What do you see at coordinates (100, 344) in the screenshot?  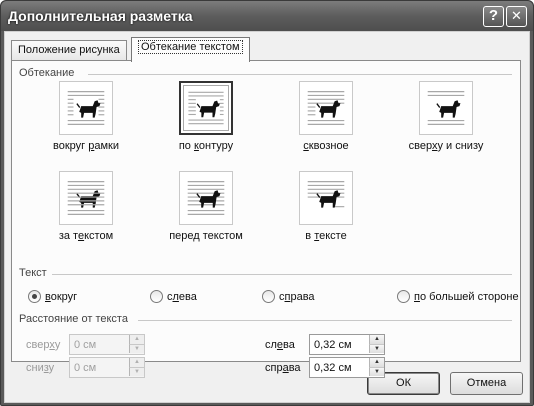 I see `top-distance-input` at bounding box center [100, 344].